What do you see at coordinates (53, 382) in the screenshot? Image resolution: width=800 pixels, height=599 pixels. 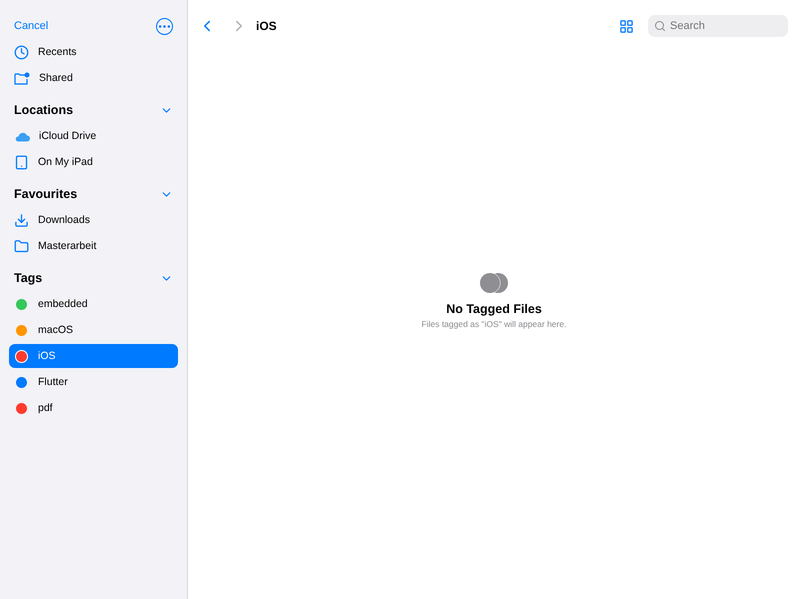 I see `tag-label: Flutter` at bounding box center [53, 382].